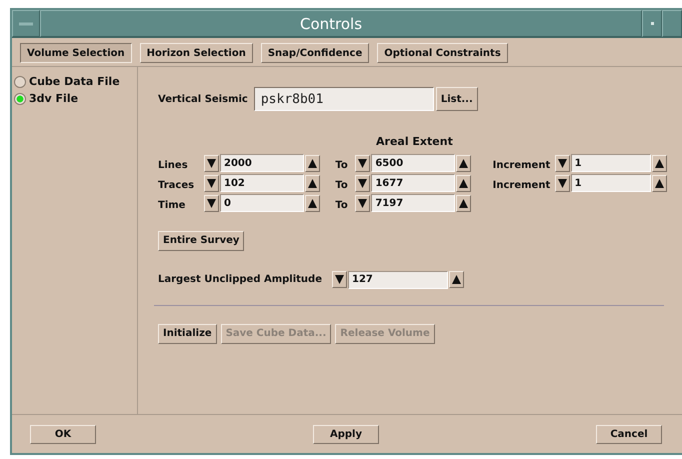 This screenshot has height=459, width=682. Describe the element at coordinates (74, 81) in the screenshot. I see `radio-label: Cube Data File` at that location.